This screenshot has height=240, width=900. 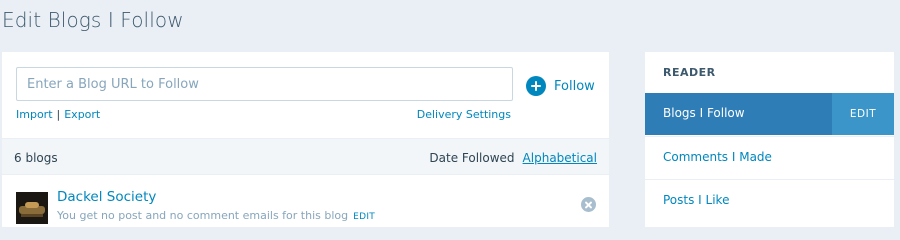 What do you see at coordinates (574, 86) in the screenshot?
I see `follow-button-label: Follow` at bounding box center [574, 86].